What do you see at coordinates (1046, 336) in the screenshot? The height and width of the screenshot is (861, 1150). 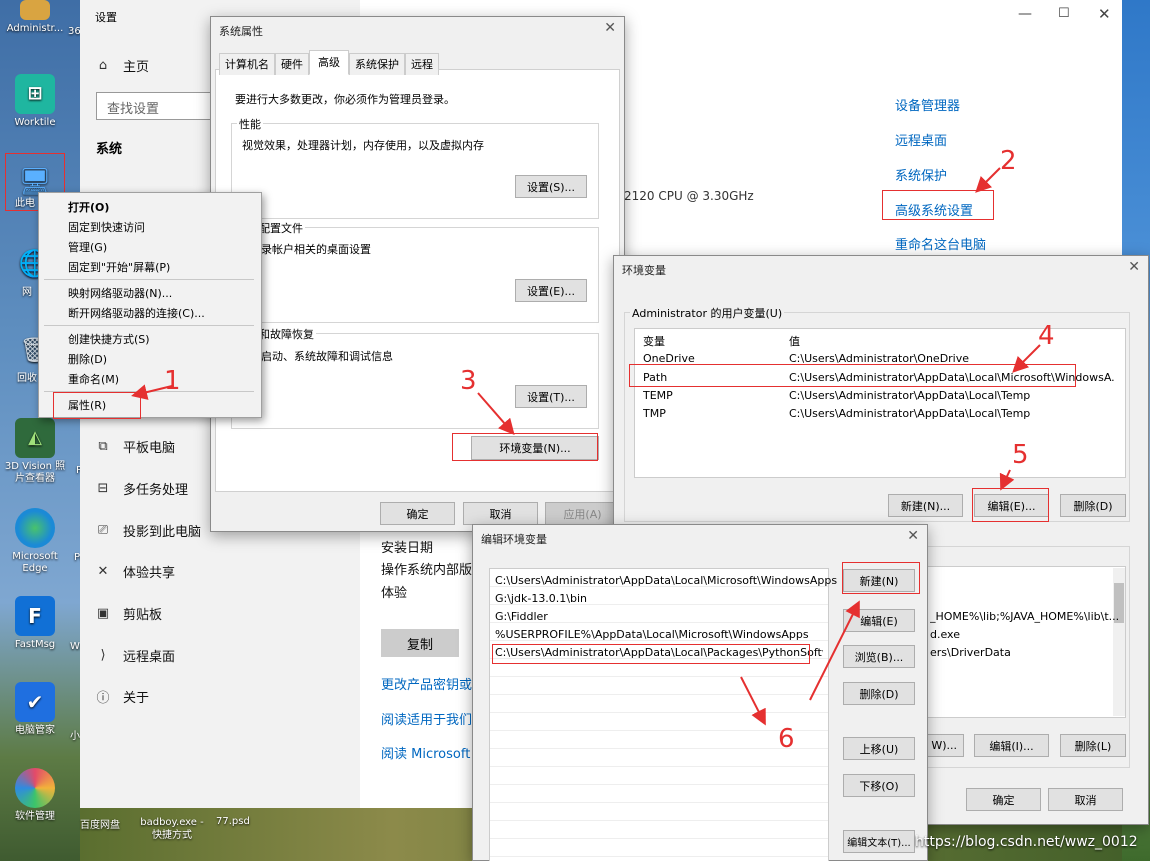 I see `annotation-number: 4` at bounding box center [1046, 336].